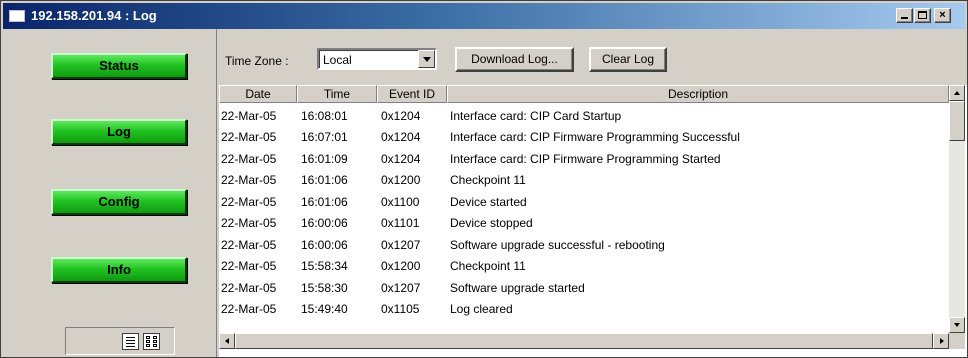  Describe the element at coordinates (400, 223) in the screenshot. I see `cell-event-id: 0x1101` at that location.